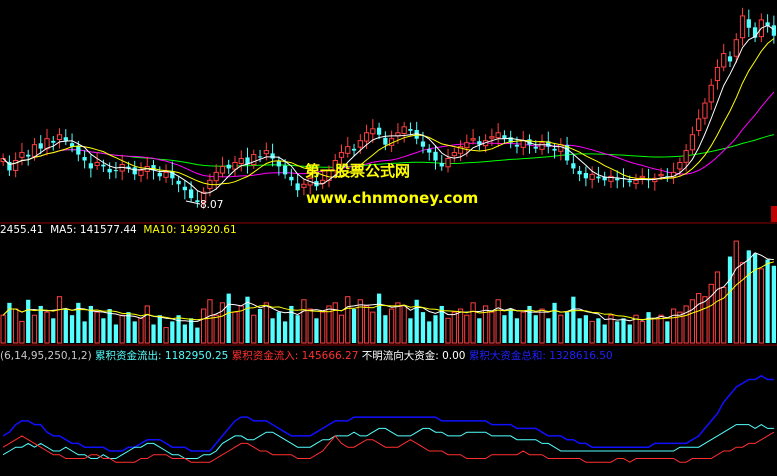 This screenshot has width=777, height=476. Describe the element at coordinates (22, 230) in the screenshot. I see `volume-value: 2455.41` at that location.